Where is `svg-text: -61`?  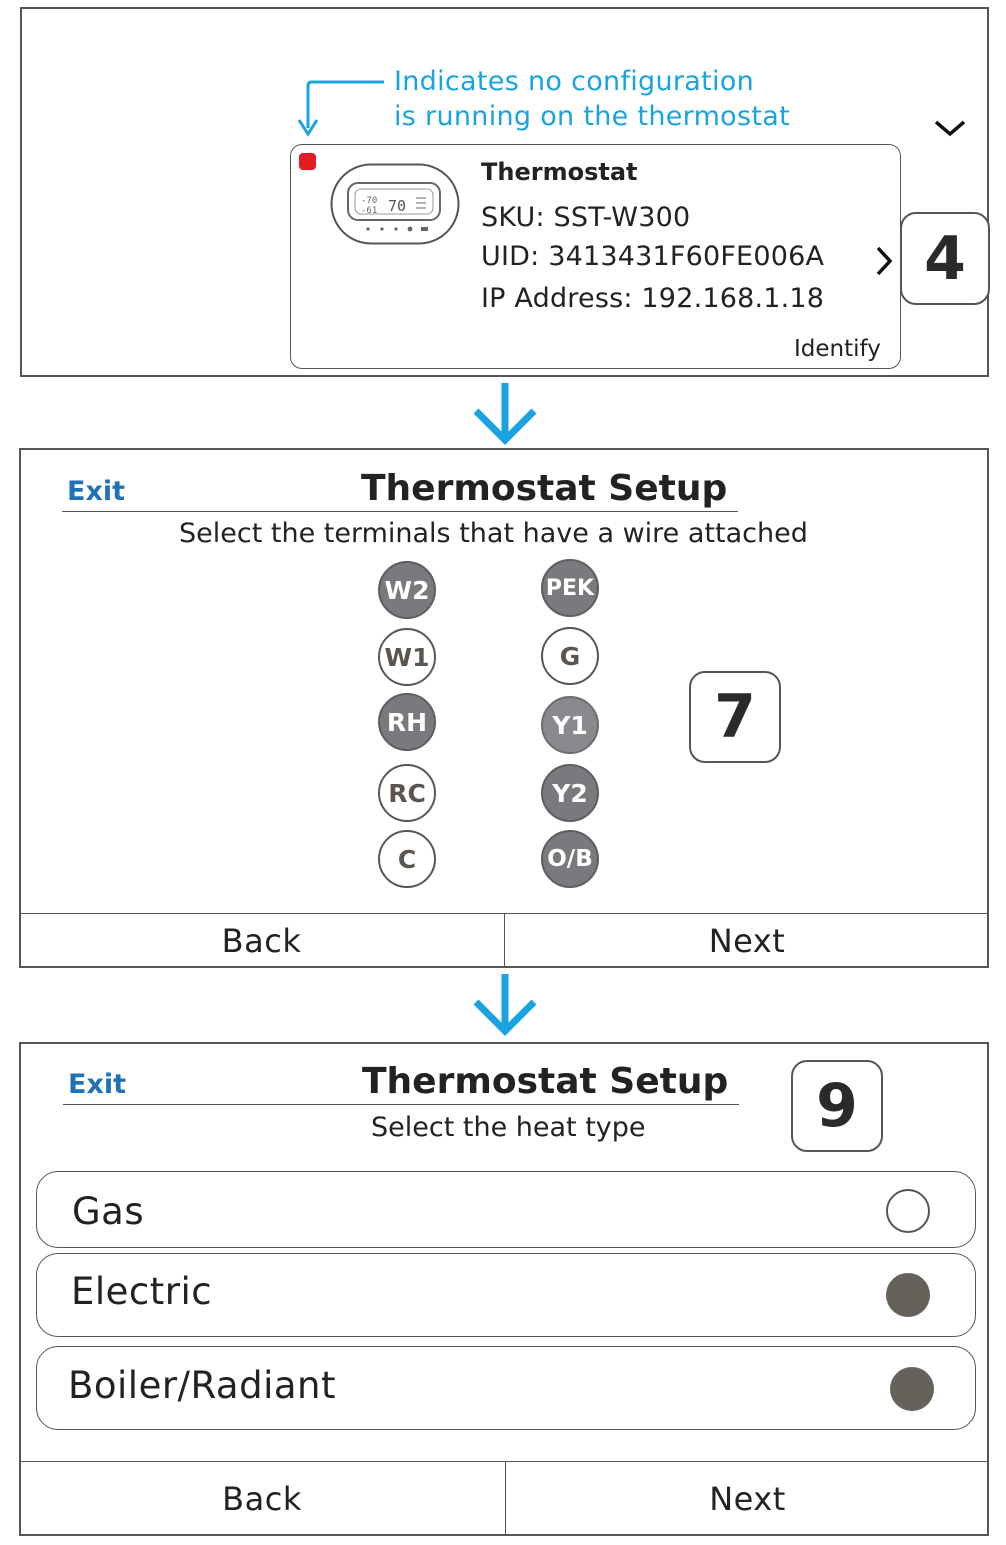
svg-text: -61 is located at coordinates (369, 211).